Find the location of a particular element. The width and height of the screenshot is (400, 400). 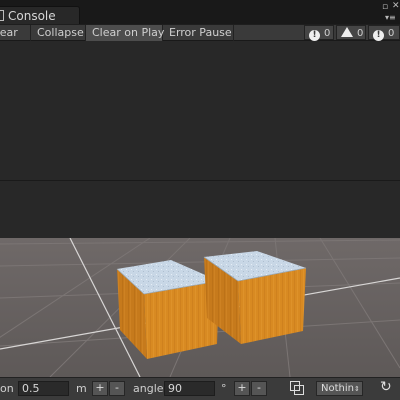

clear-on-play-button-label: Clear on Play is located at coordinates (128, 32).